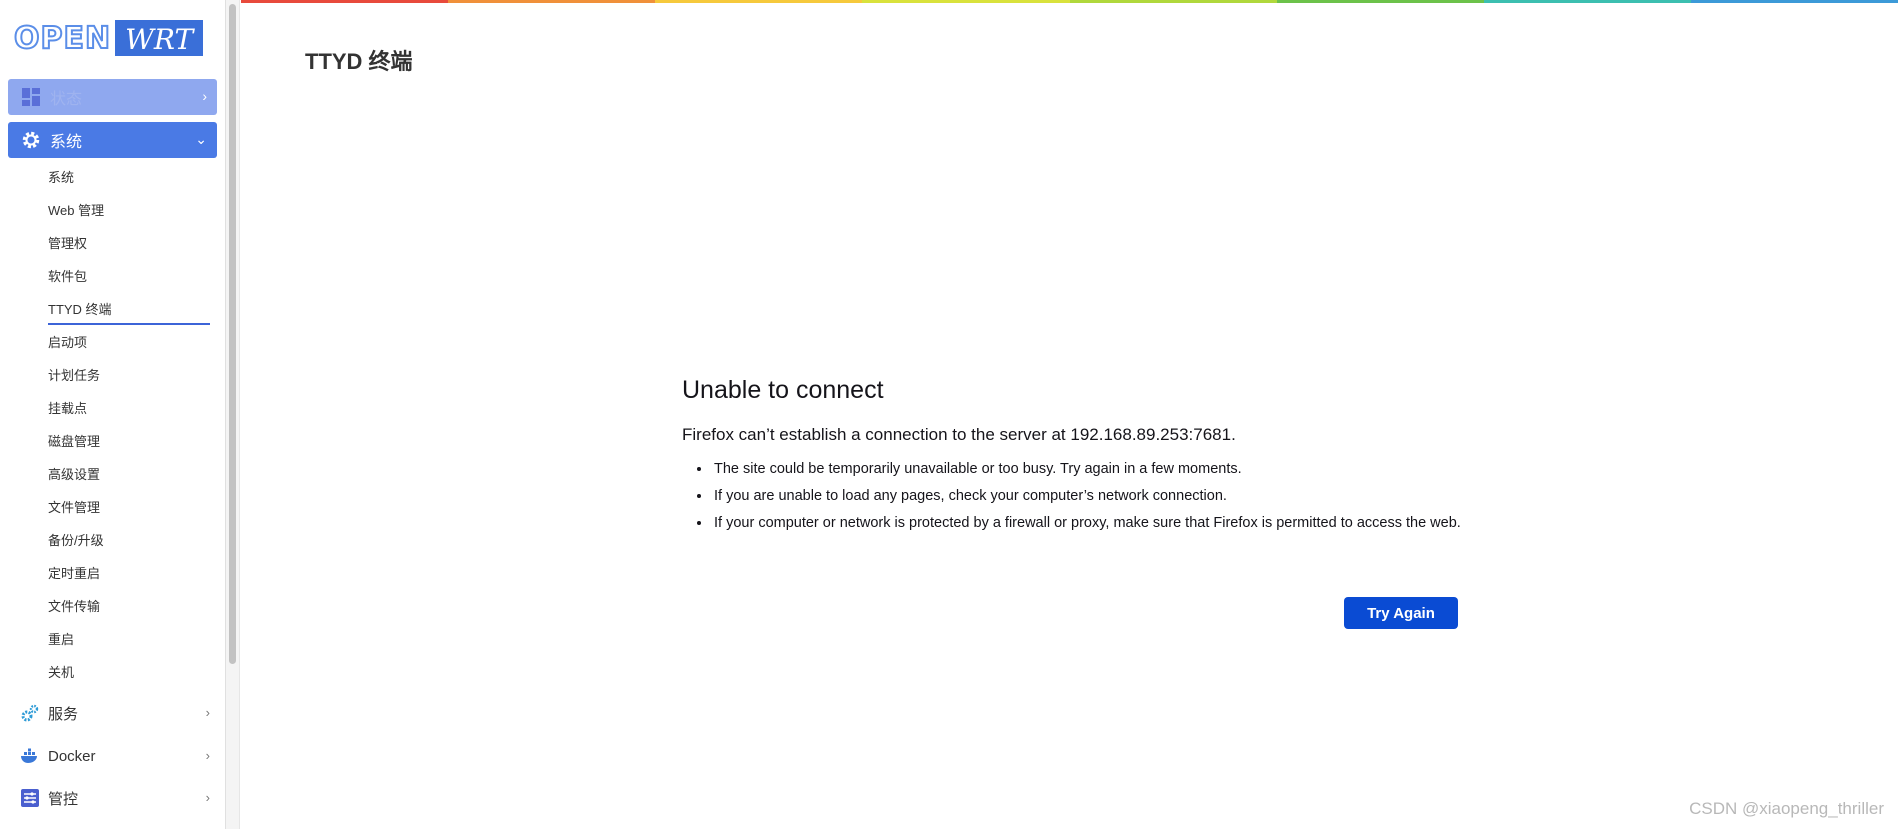 This screenshot has height=829, width=1898. I want to click on logo-wrt-text: WRT, so click(159, 38).